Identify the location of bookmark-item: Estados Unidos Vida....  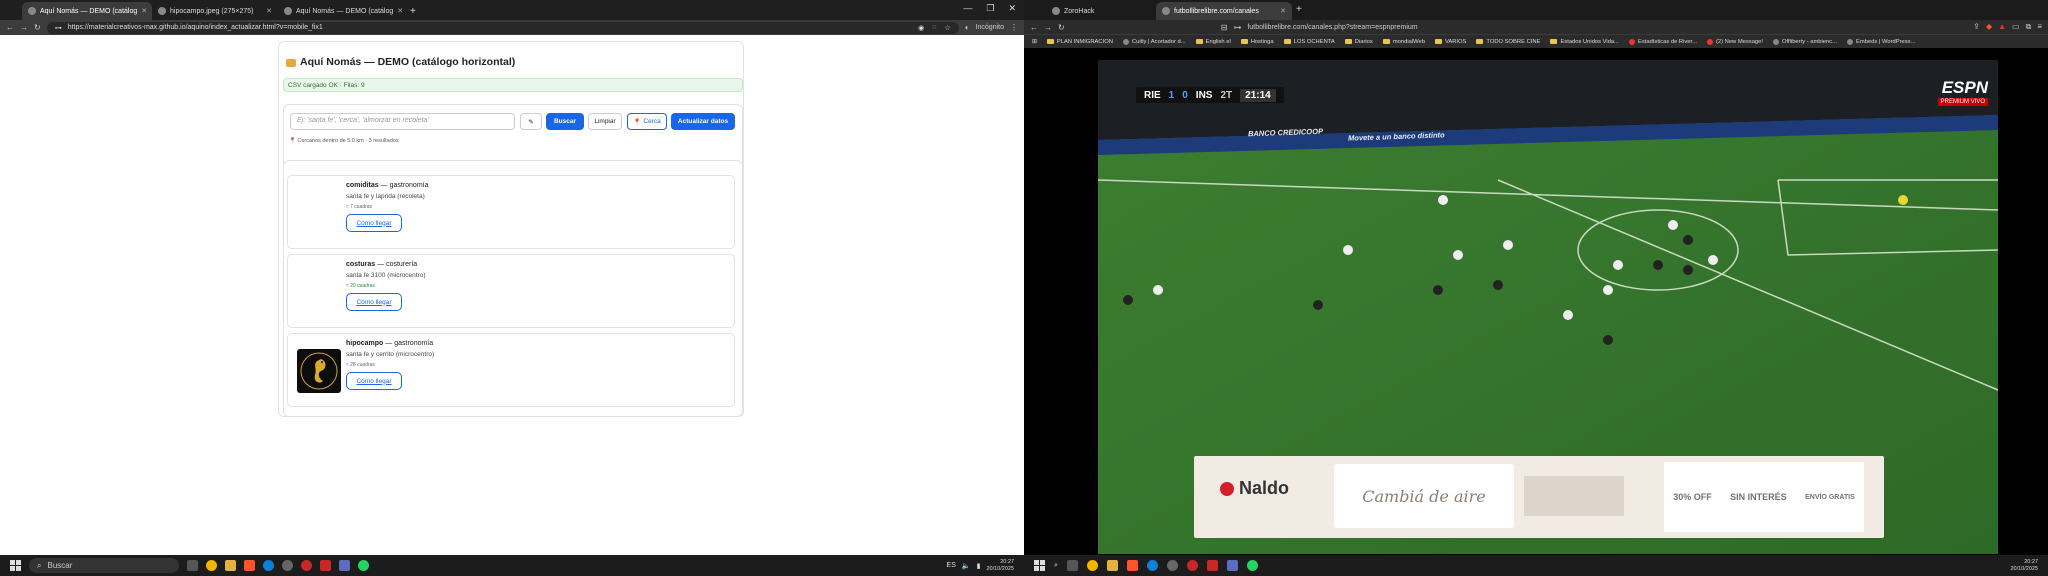
(1584, 42).